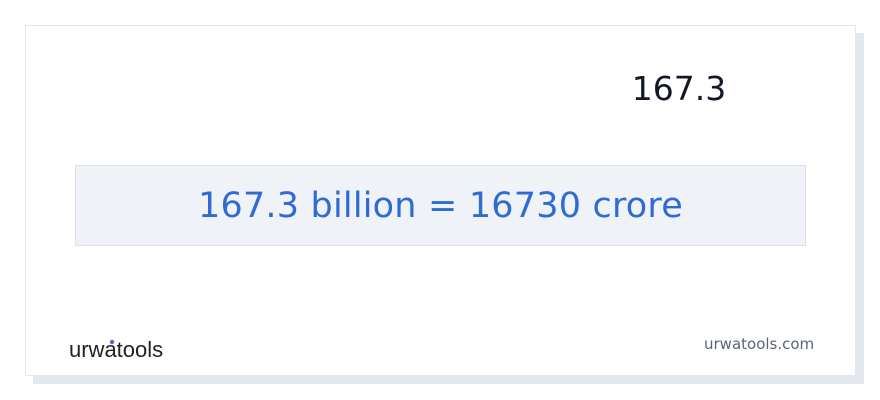 Image resolution: width=880 pixels, height=400 pixels. Describe the element at coordinates (112, 342) in the screenshot. I see `logo-accent-dot` at that location.